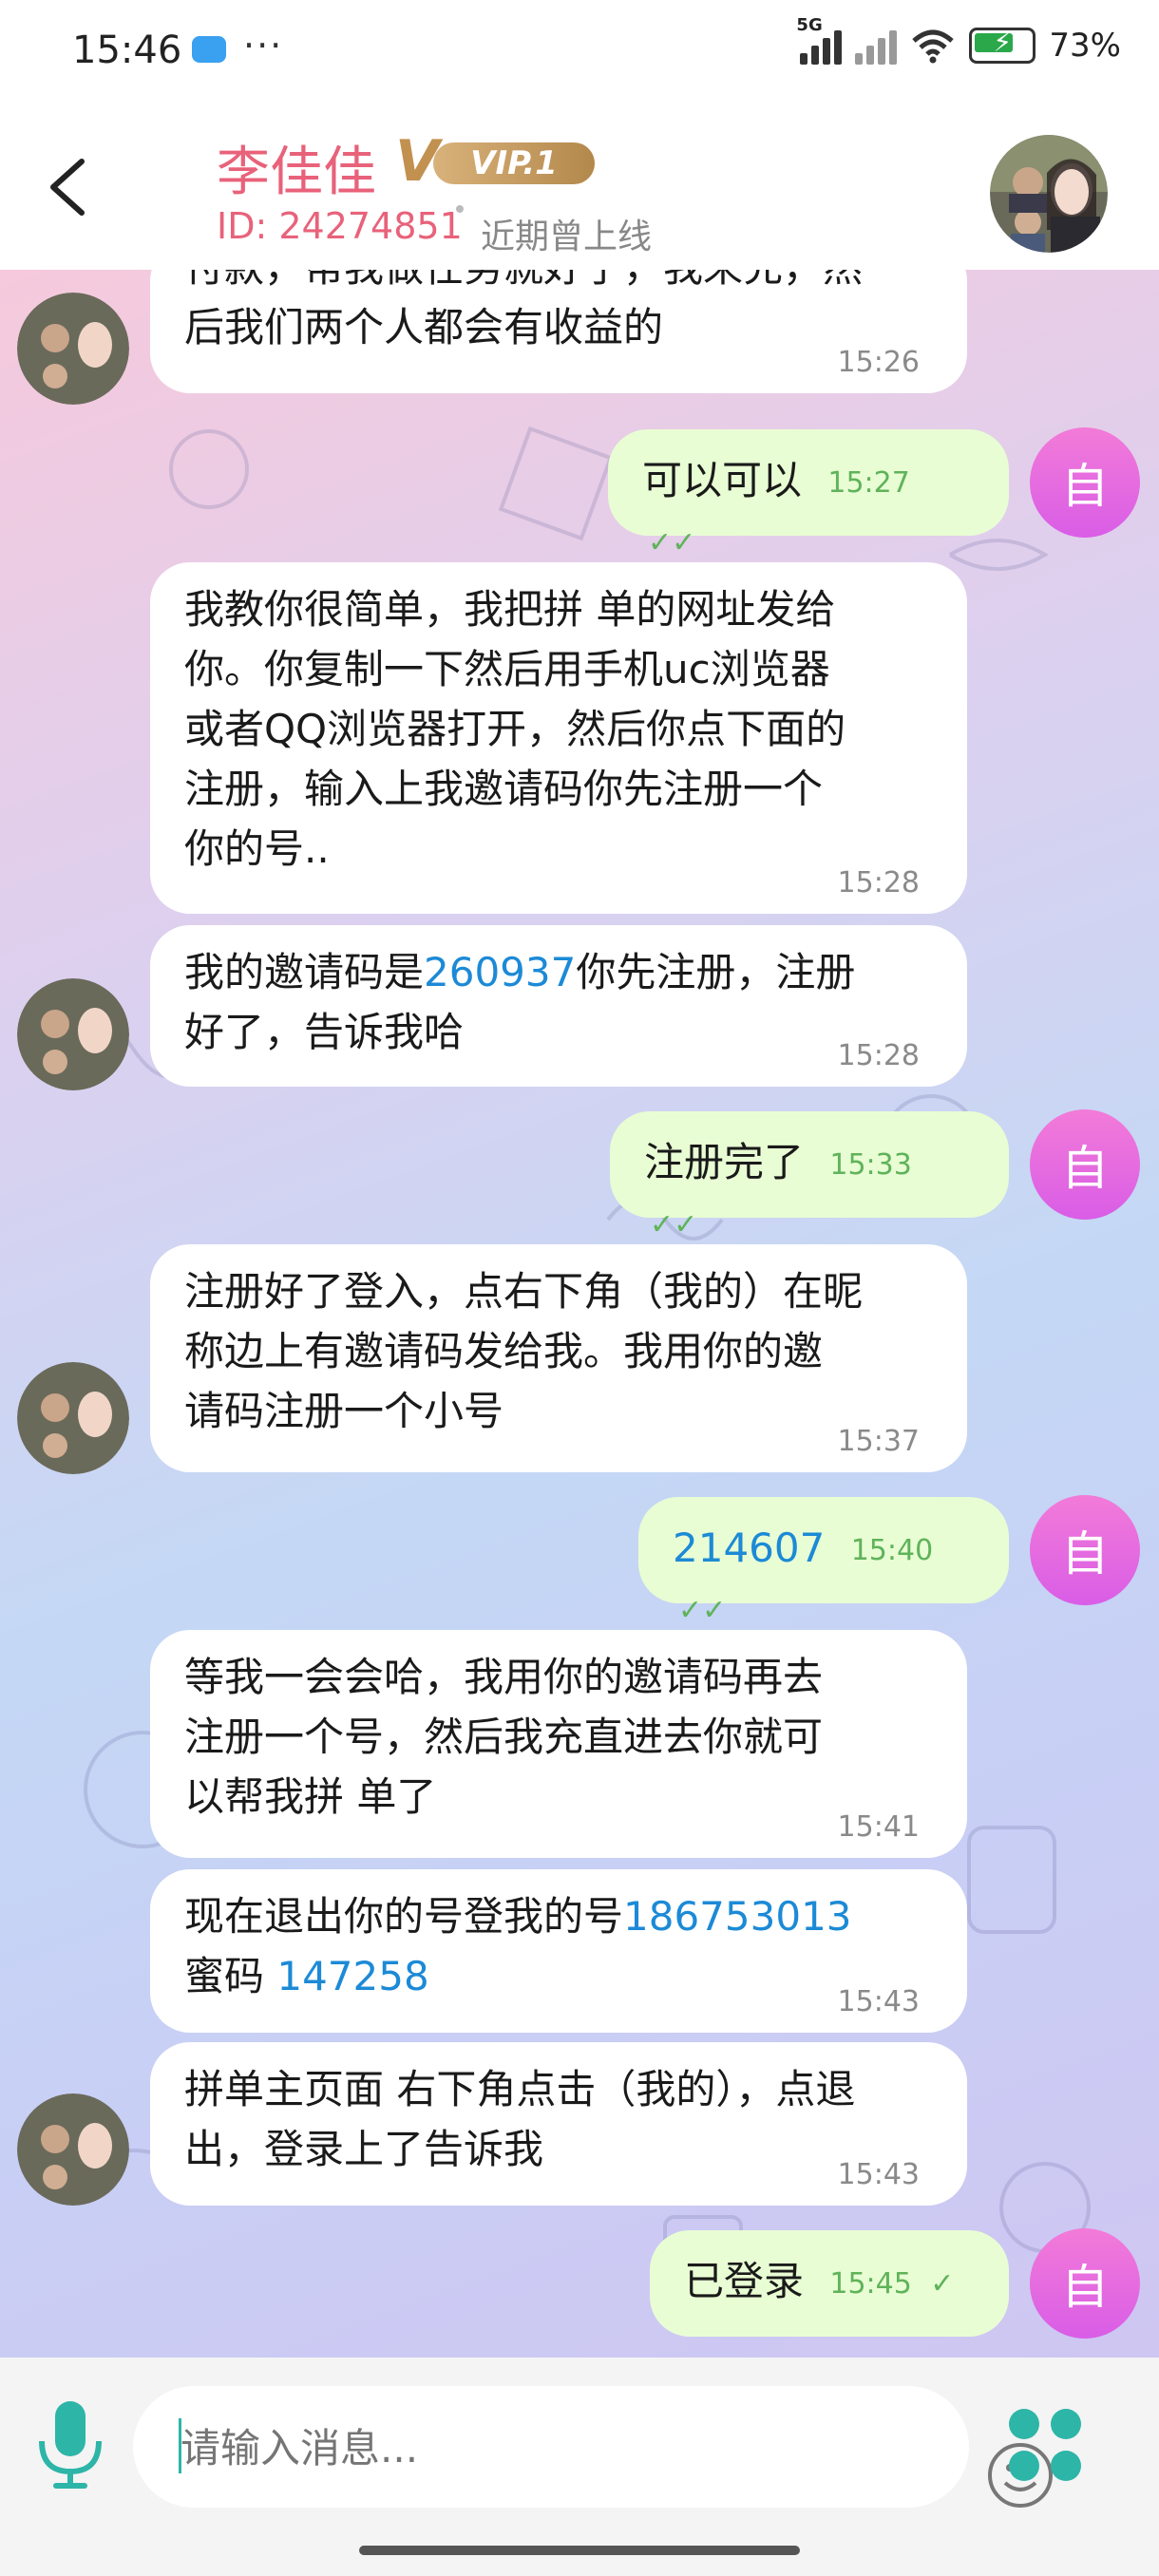 The width and height of the screenshot is (1159, 2576). Describe the element at coordinates (878, 1827) in the screenshot. I see `message-time: 15:41` at that location.